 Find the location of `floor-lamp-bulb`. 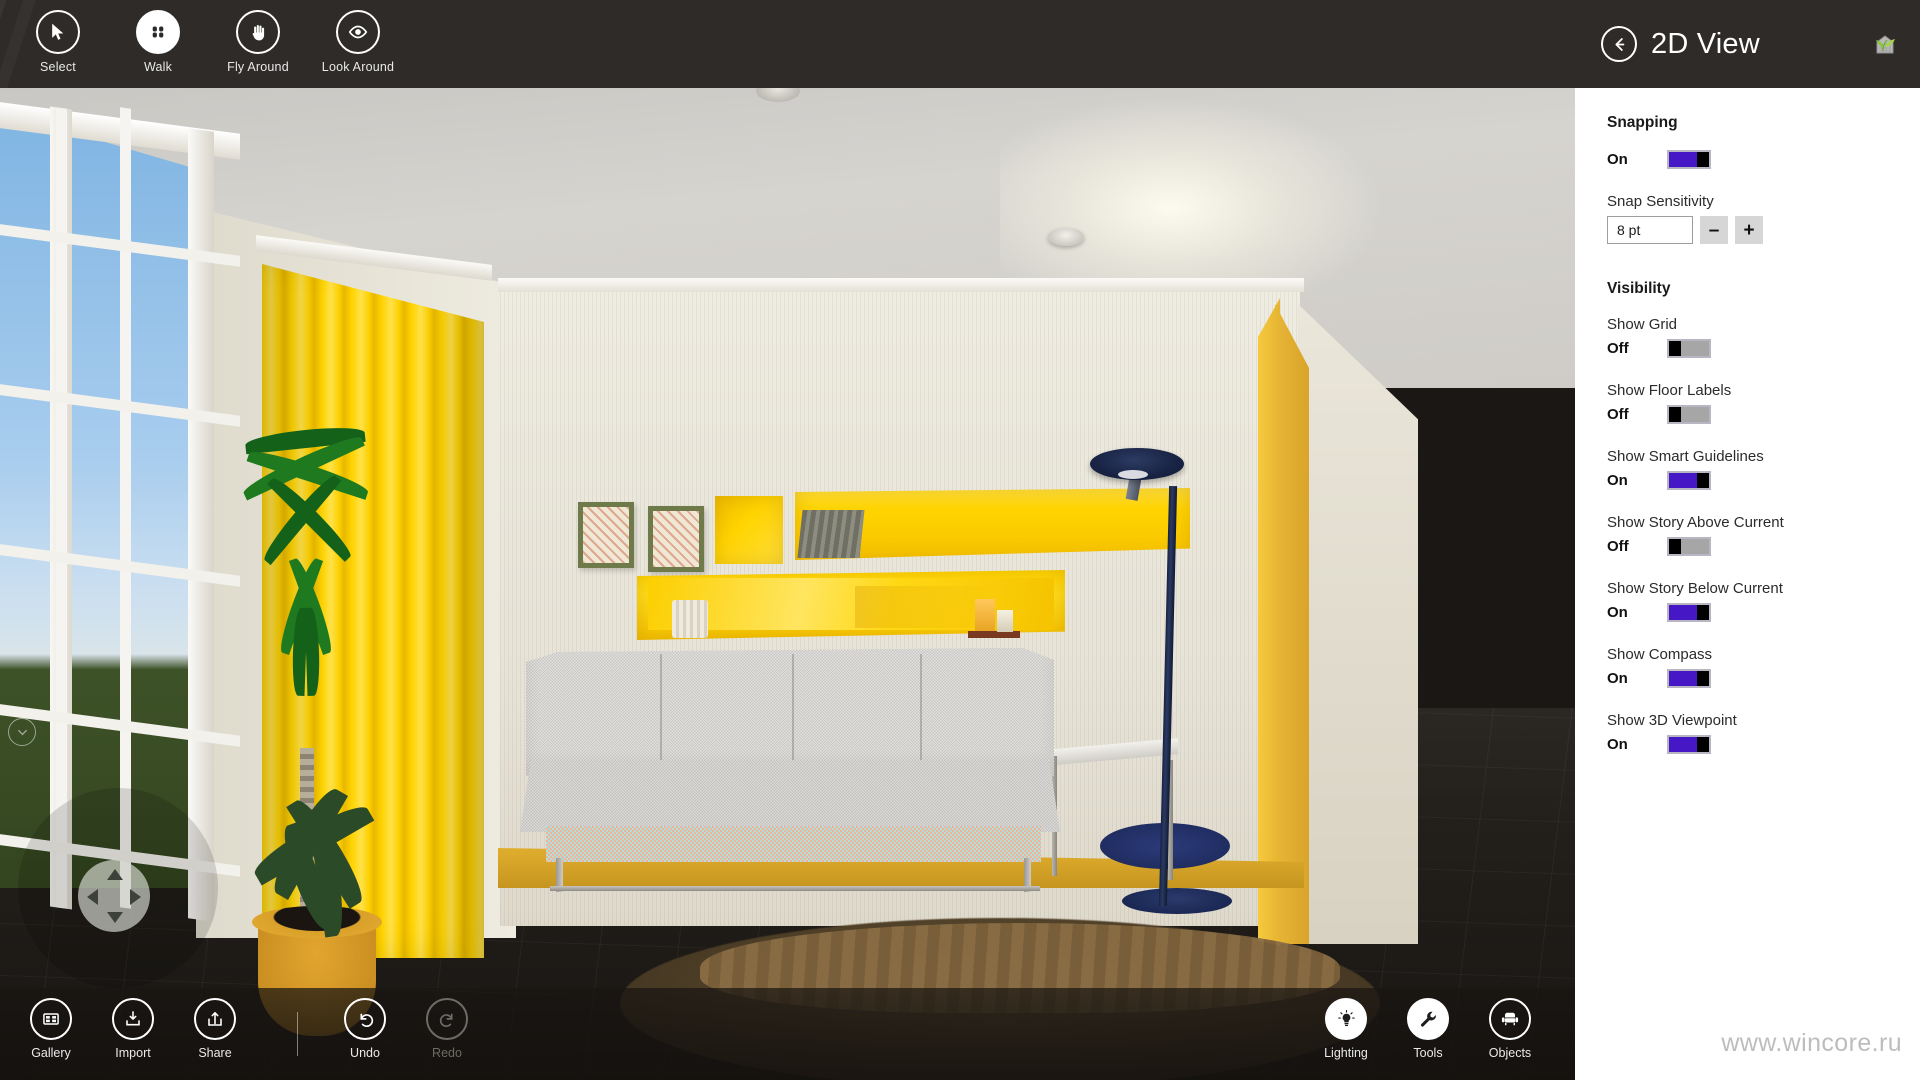

floor-lamp-bulb is located at coordinates (1133, 474).